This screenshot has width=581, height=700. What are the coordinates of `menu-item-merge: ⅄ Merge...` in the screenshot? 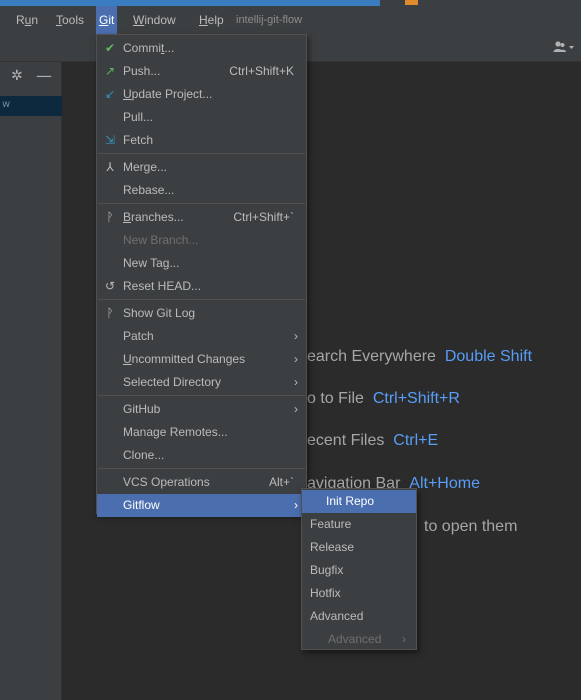 It's located at (201, 167).